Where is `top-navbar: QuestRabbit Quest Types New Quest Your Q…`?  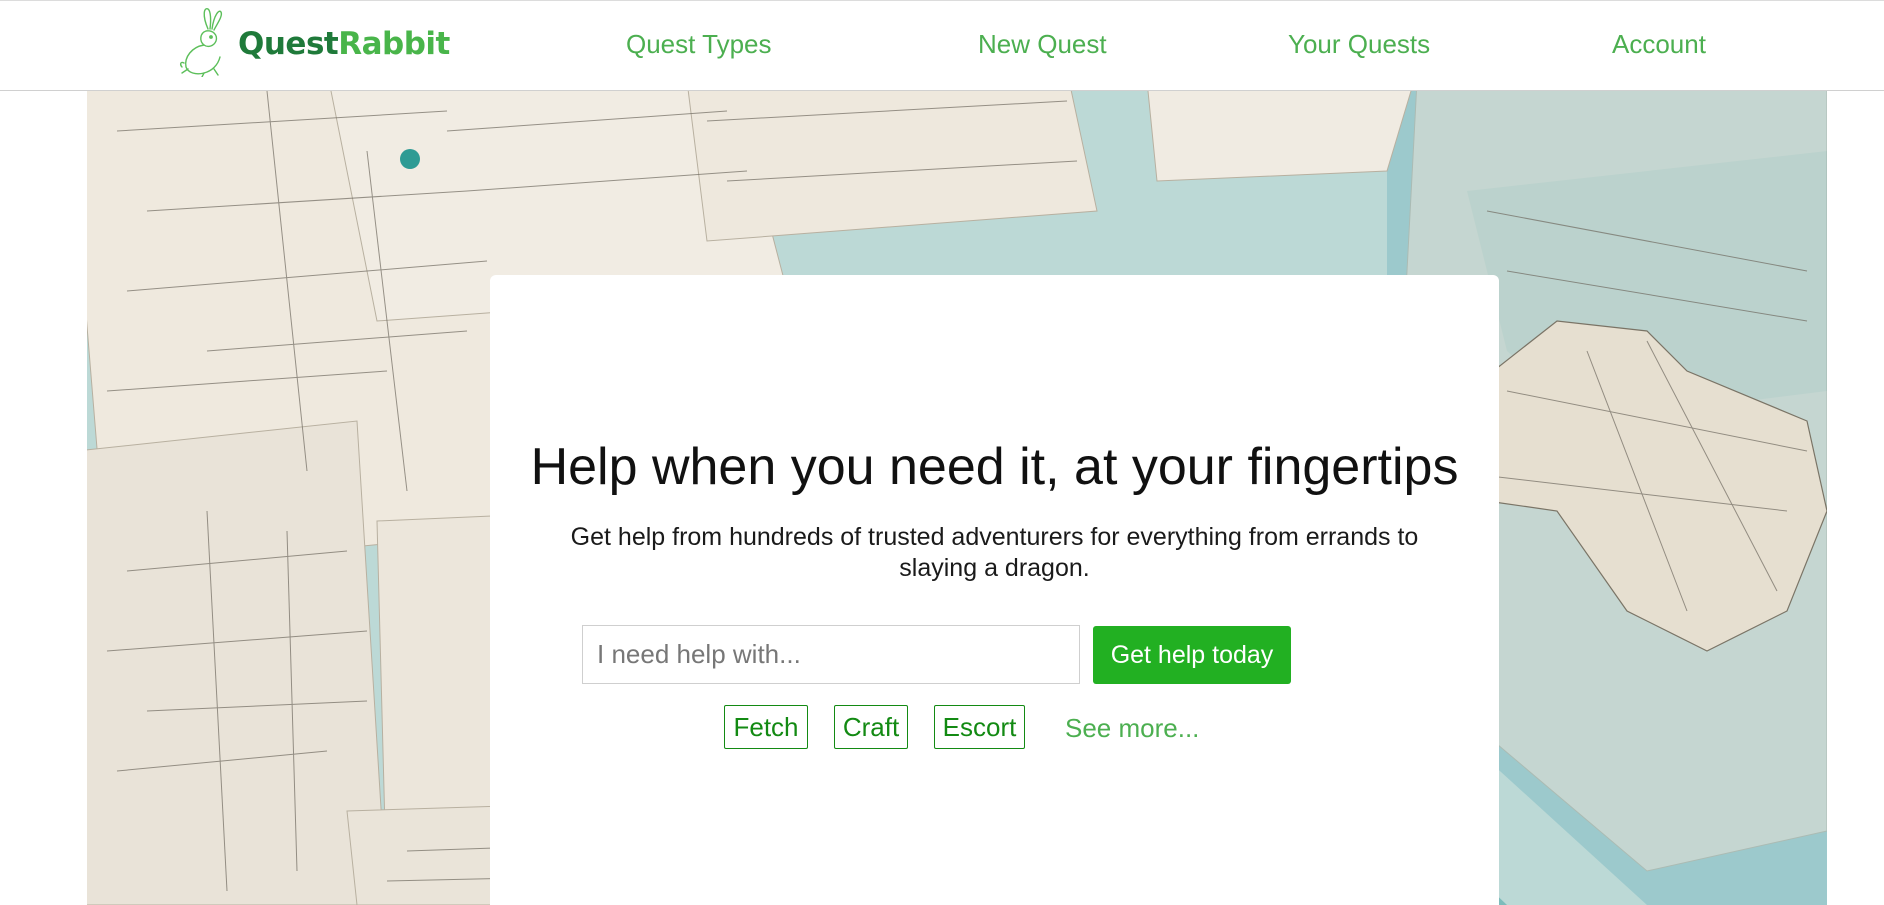 top-navbar: QuestRabbit Quest Types New Quest Your Q… is located at coordinates (942, 45).